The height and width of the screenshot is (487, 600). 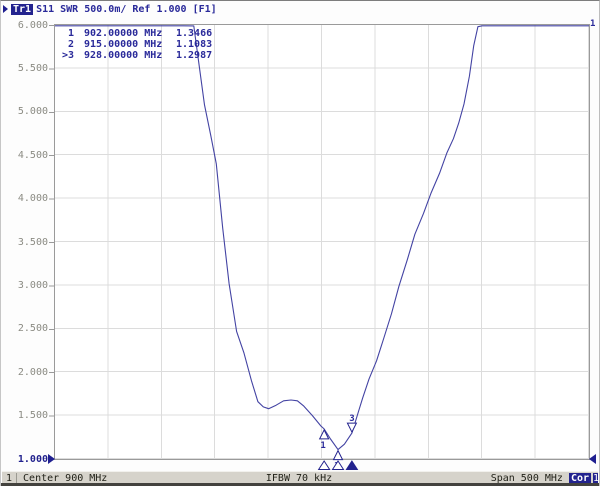 What do you see at coordinates (527, 478) in the screenshot?
I see `span-field: Span 500 MHz` at bounding box center [527, 478].